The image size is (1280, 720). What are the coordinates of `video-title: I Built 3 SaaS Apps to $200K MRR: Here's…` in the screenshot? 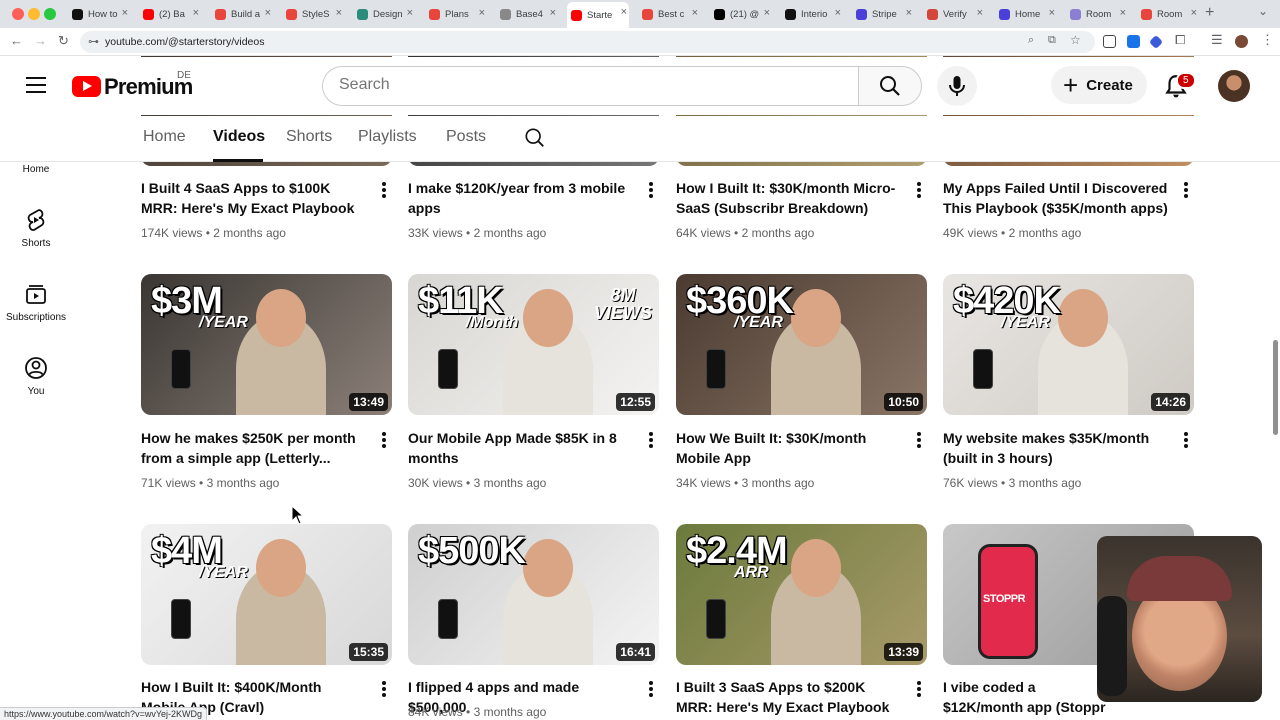 It's located at (790, 697).